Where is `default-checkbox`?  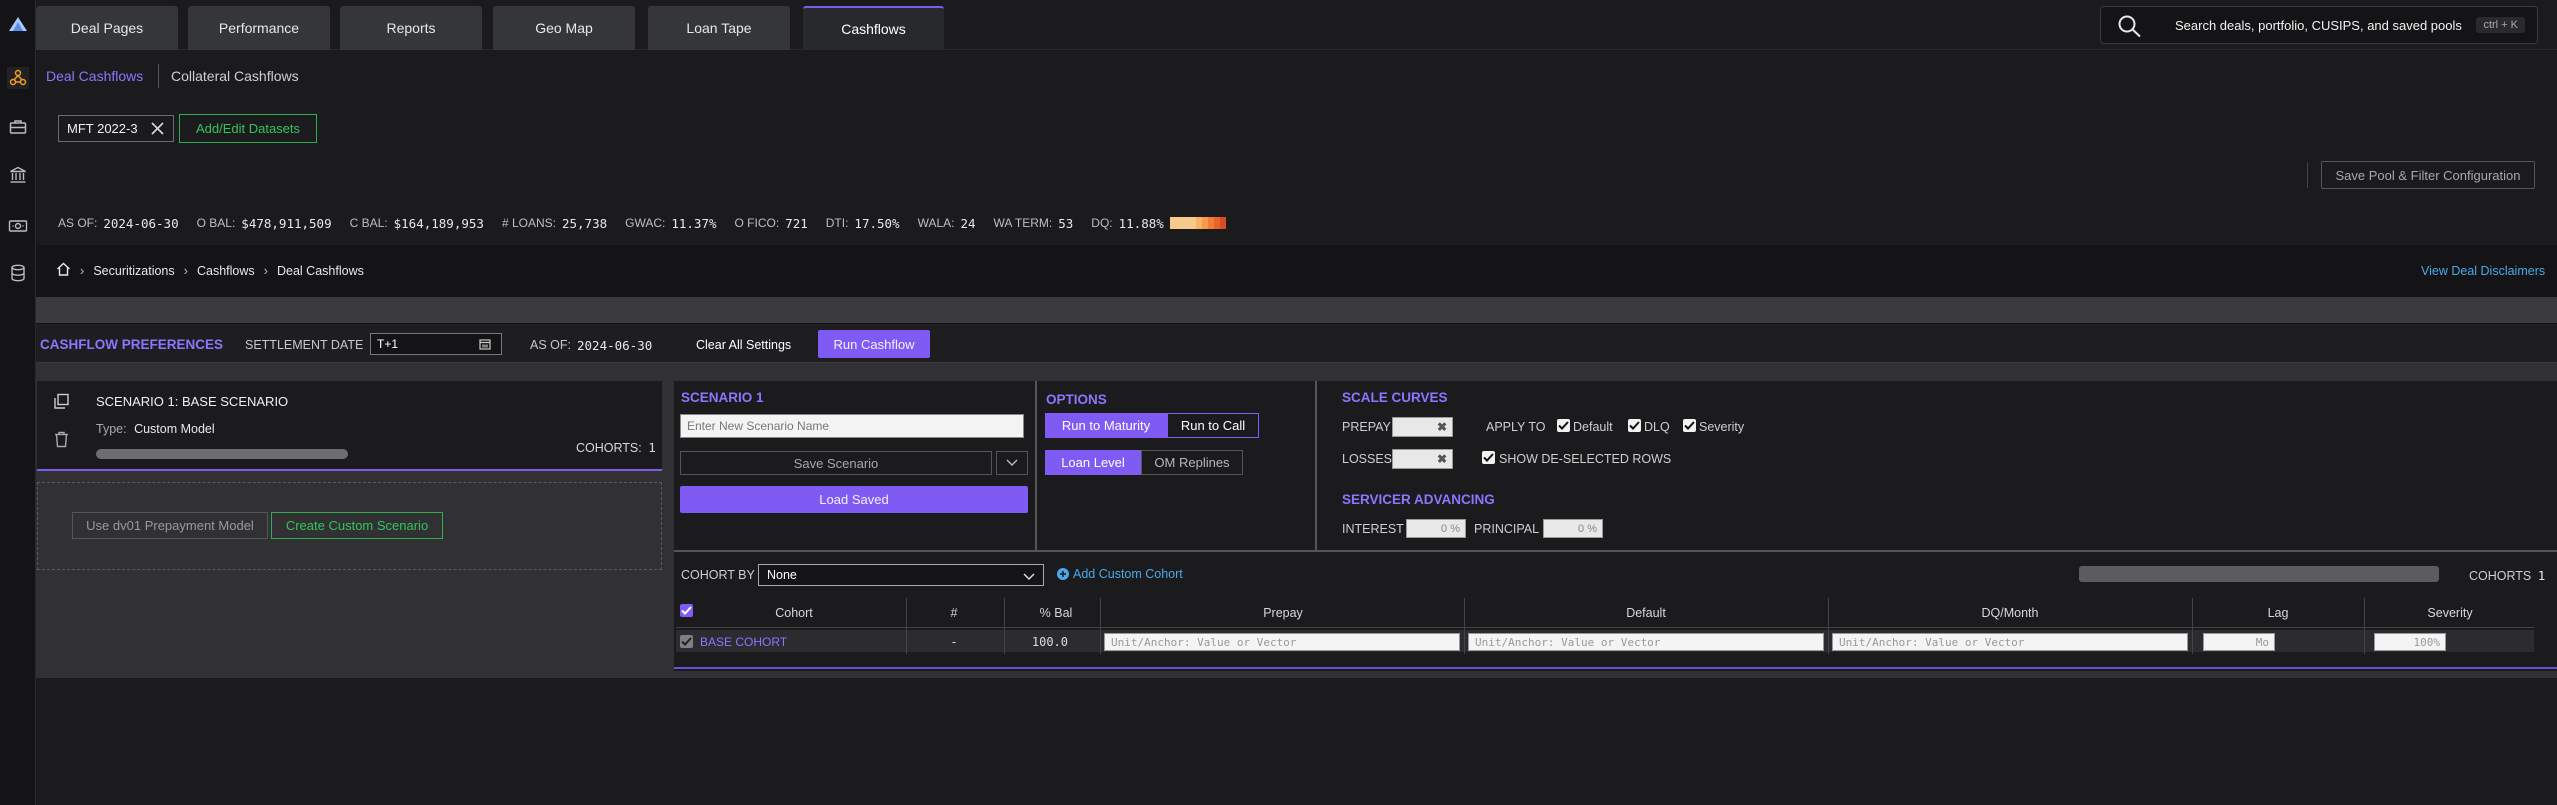 default-checkbox is located at coordinates (1563, 425).